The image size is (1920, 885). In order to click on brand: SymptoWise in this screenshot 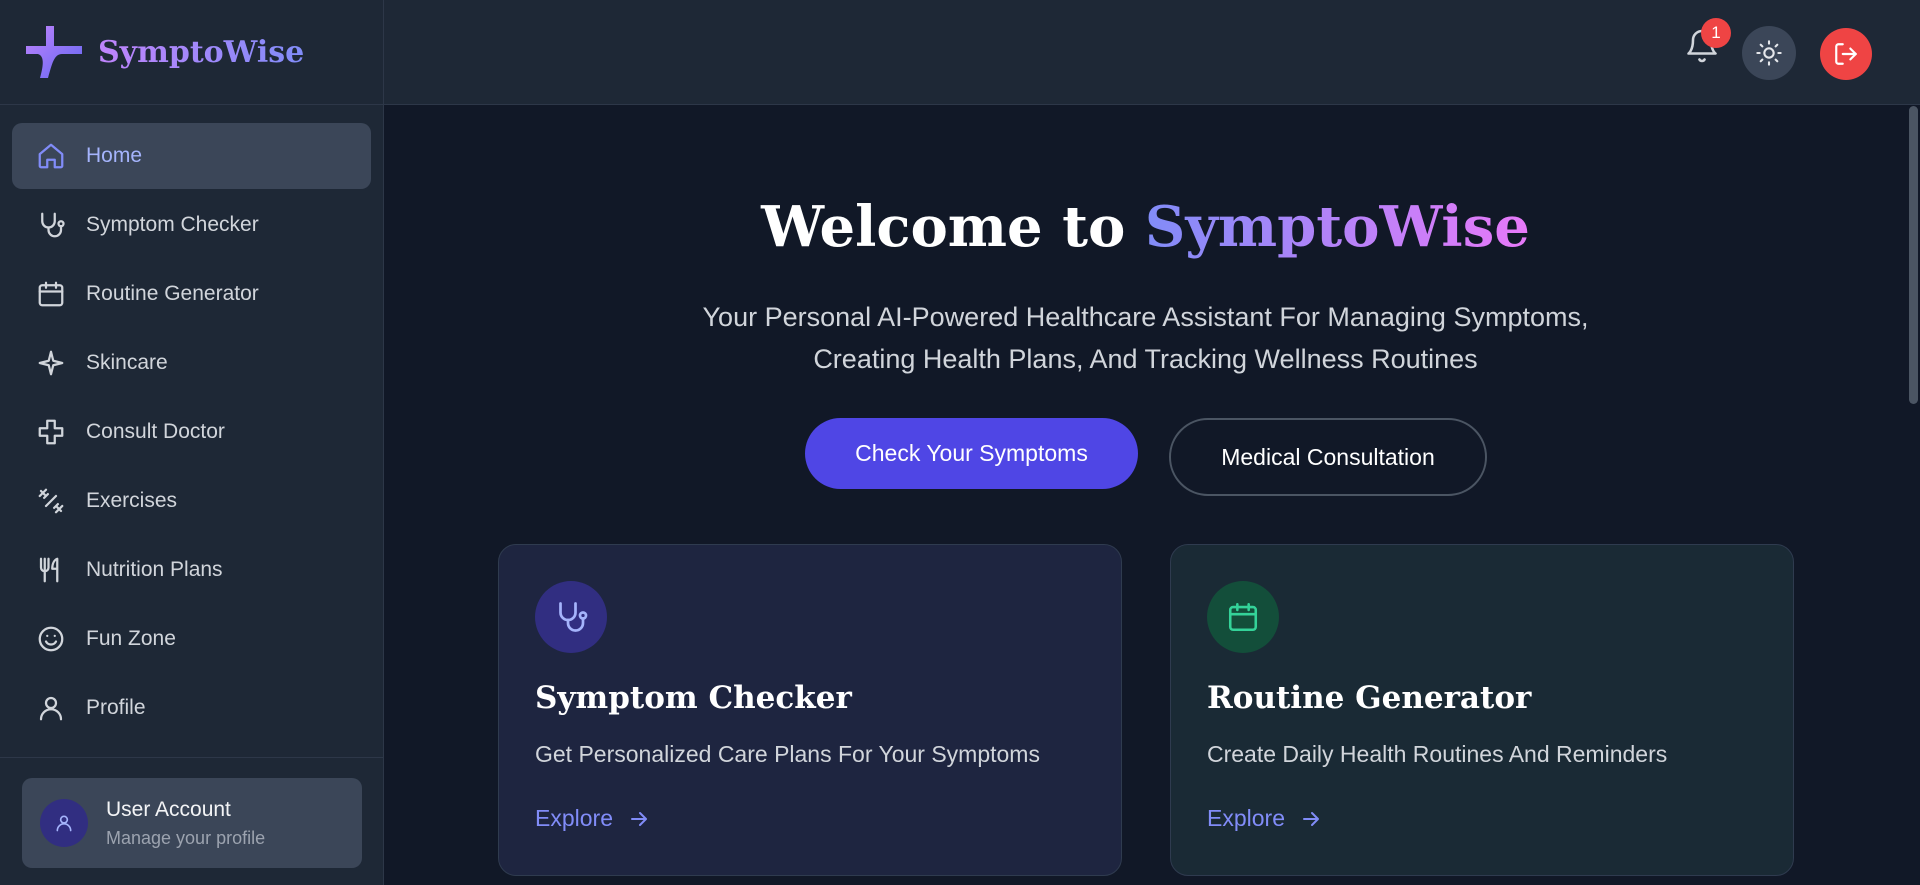, I will do `click(191, 52)`.